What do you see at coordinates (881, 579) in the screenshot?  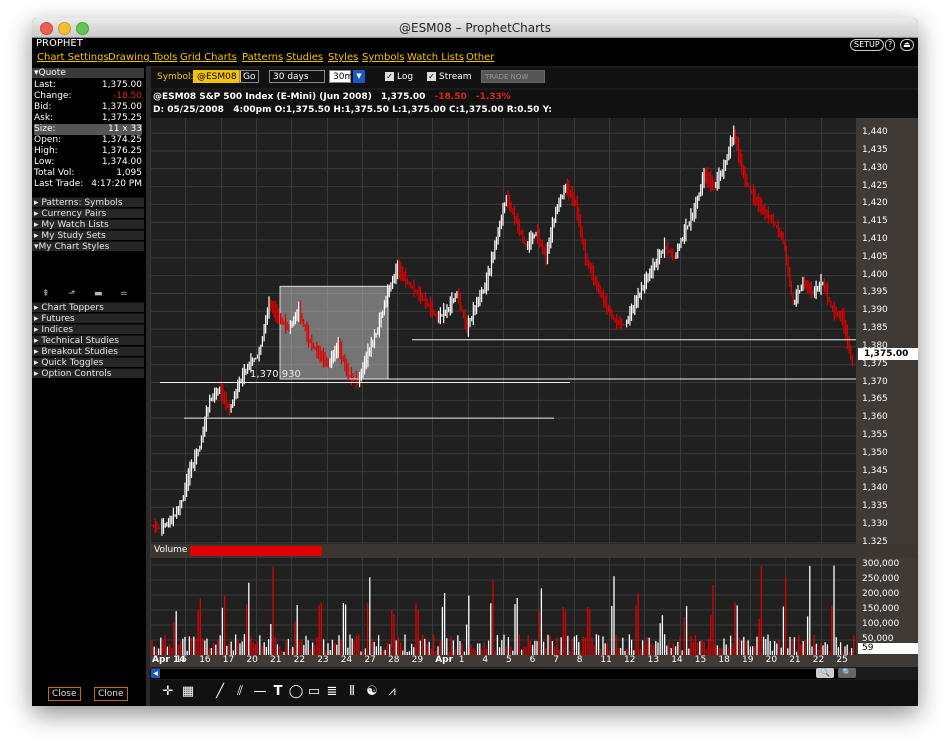 I see `volume-tick-label: 250,000` at bounding box center [881, 579].